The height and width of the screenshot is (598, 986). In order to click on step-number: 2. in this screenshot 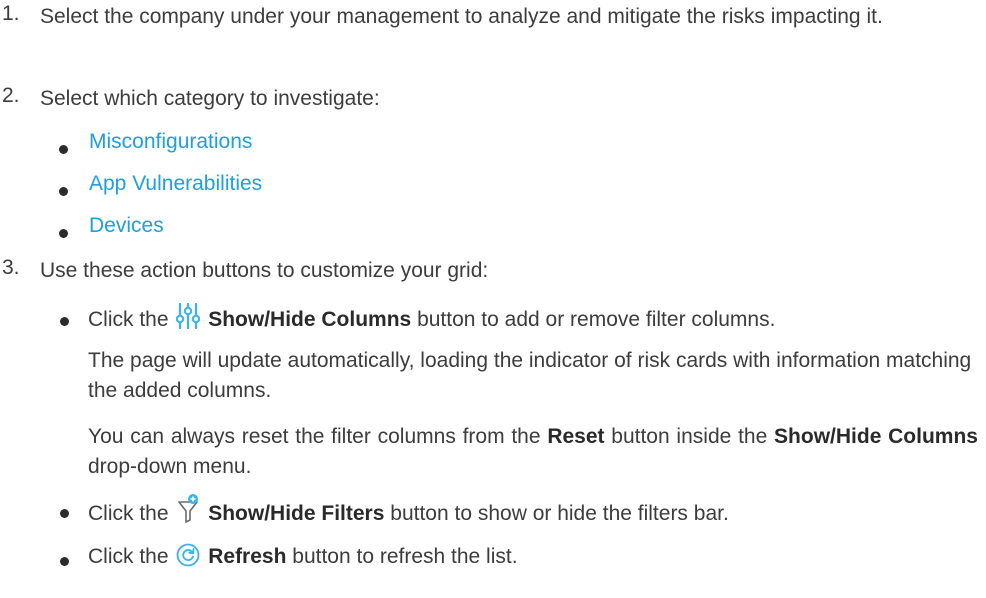, I will do `click(11, 95)`.